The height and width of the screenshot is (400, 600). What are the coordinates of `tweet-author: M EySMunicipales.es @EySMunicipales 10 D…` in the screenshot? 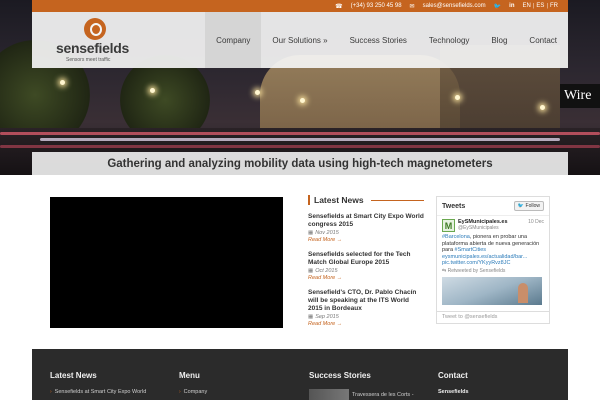 It's located at (493, 225).